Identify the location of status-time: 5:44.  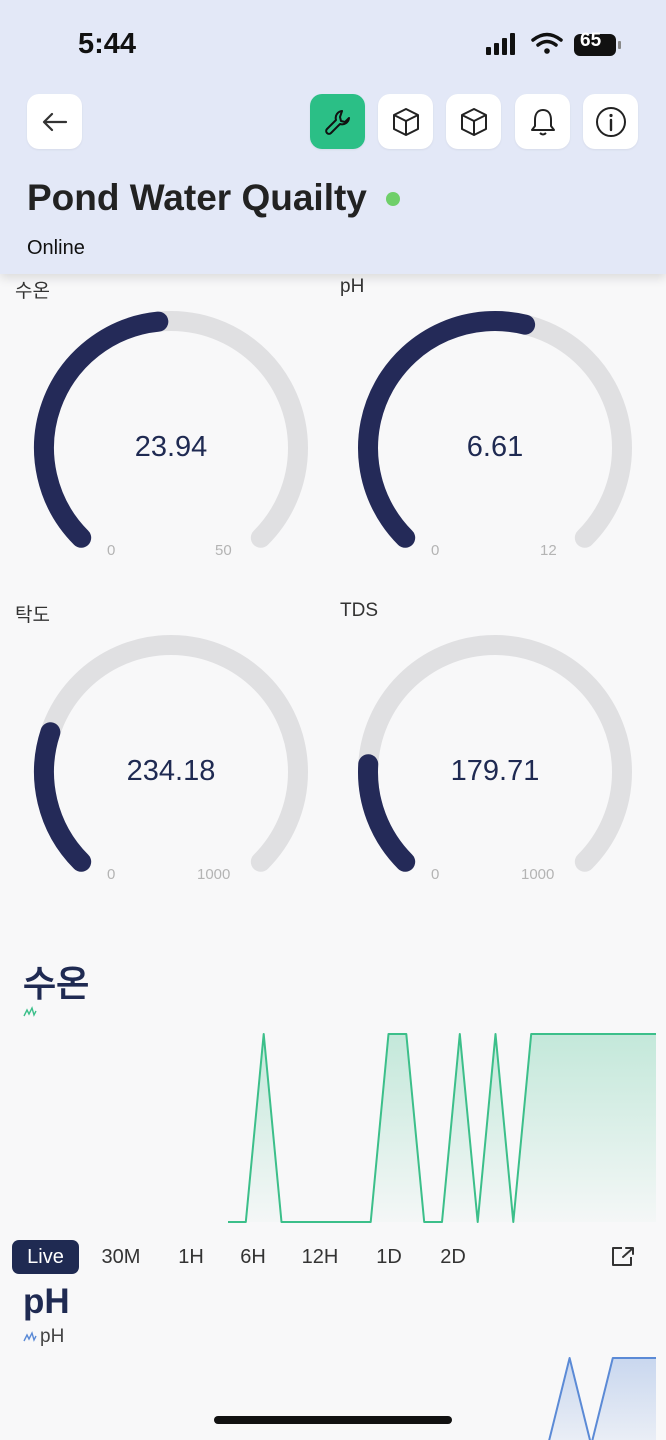
(107, 44).